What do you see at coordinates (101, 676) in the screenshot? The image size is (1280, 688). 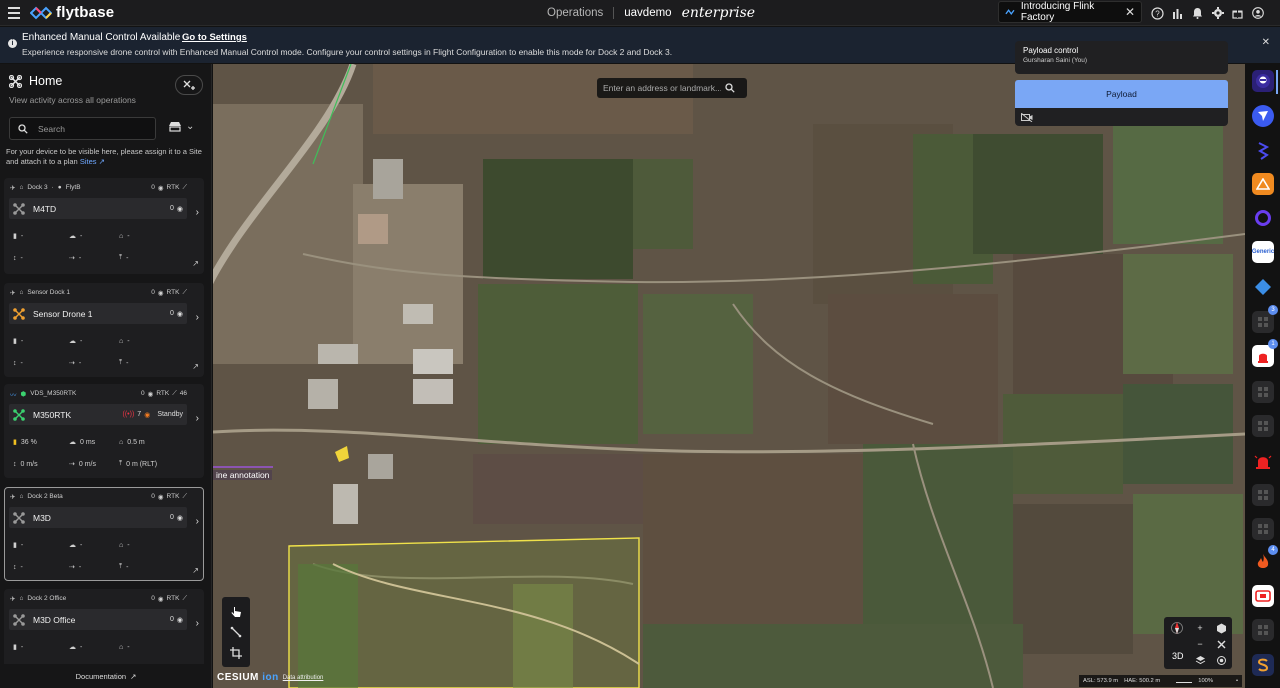 I see `documentation-label: Documentation` at bounding box center [101, 676].